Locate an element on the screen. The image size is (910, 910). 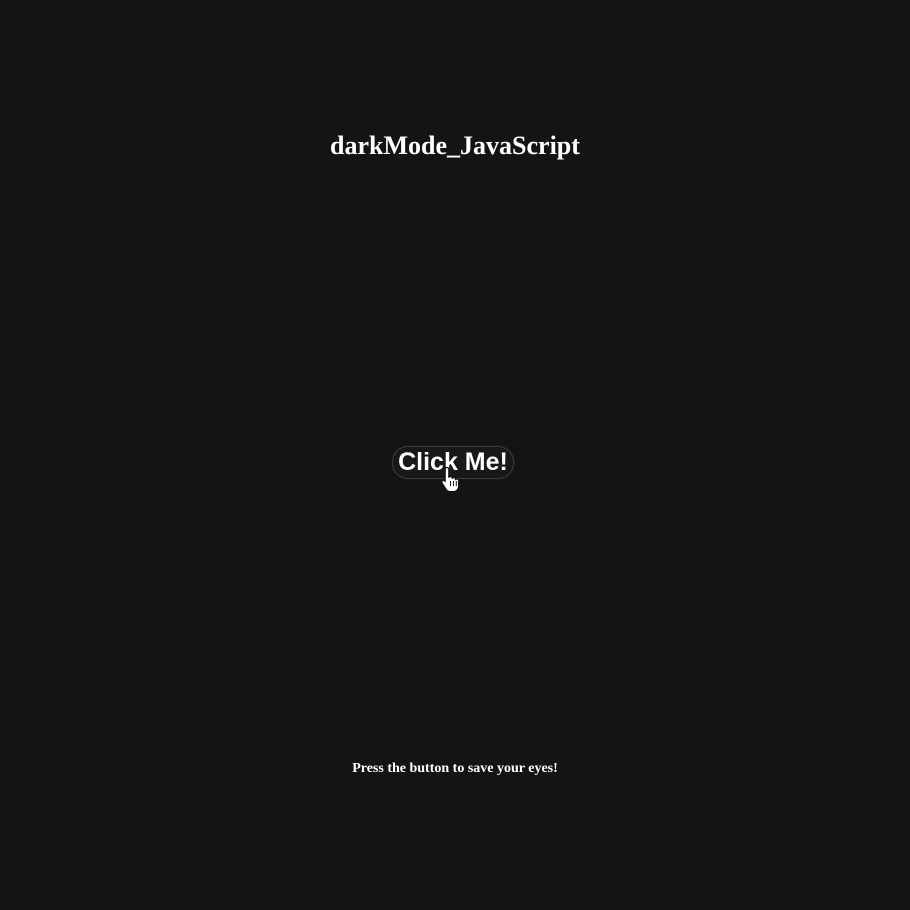
dark-mode-toggle-button: Click Me! is located at coordinates (453, 462).